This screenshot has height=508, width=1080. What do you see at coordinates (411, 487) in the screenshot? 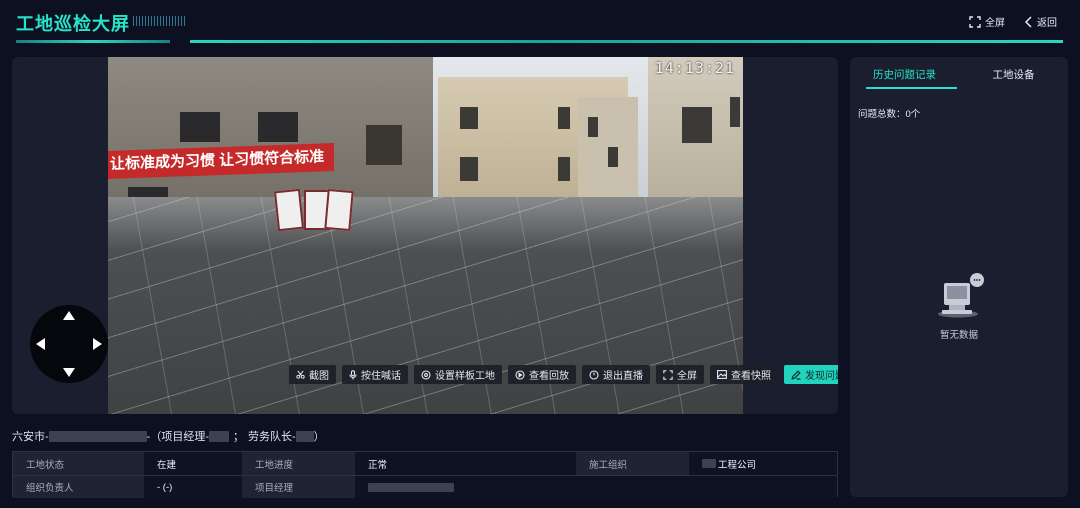
I see `redacted-manager-value` at bounding box center [411, 487].